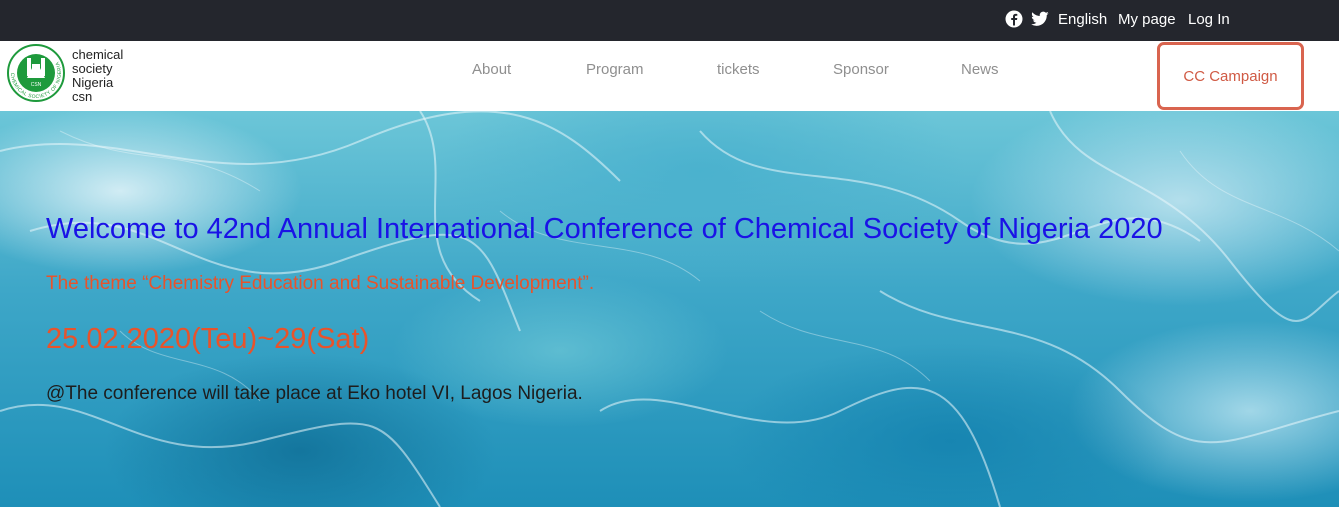  I want to click on brand-line: society, so click(92, 68).